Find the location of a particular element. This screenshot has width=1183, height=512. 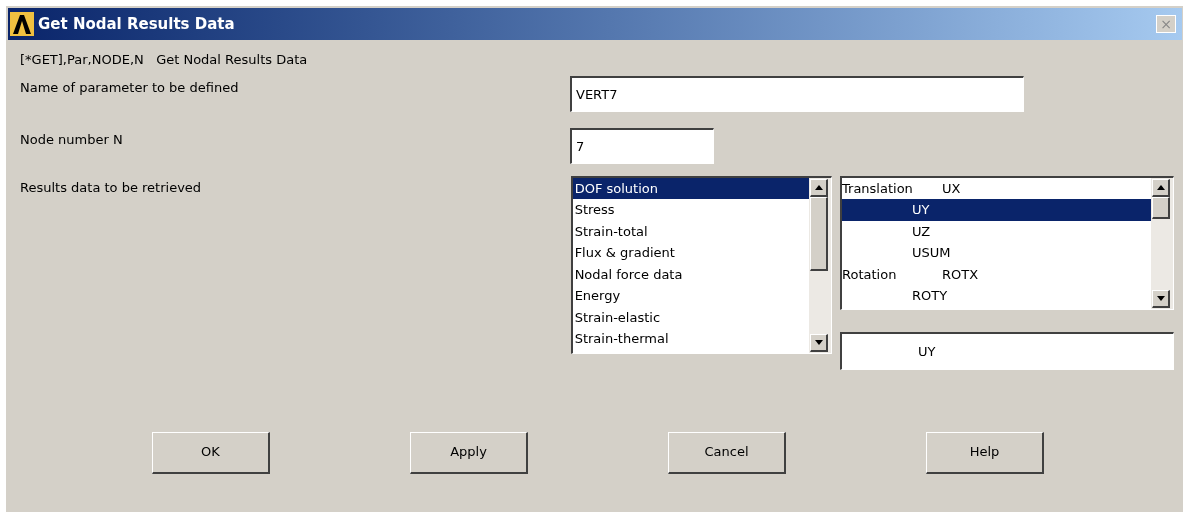

list-item: Strain-thermal is located at coordinates (690, 339).